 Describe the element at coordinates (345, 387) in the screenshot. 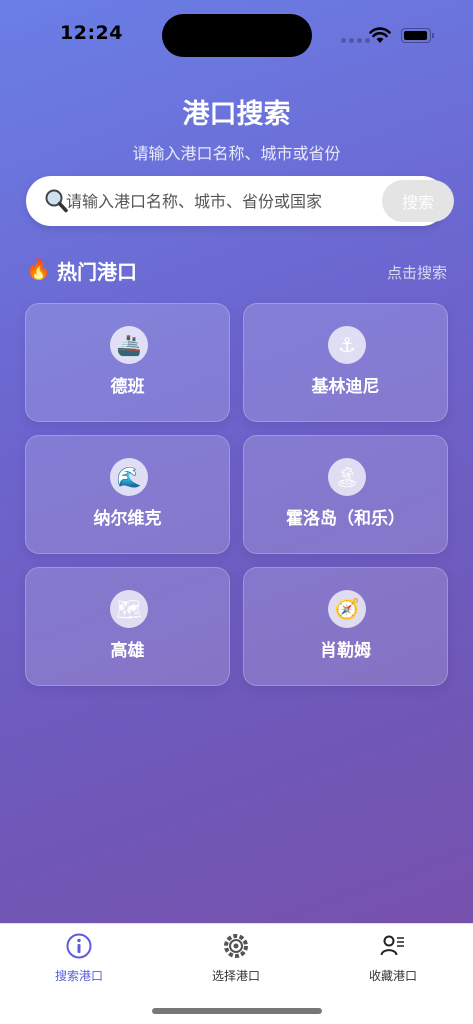

I see `port-name: 基林迪尼` at that location.